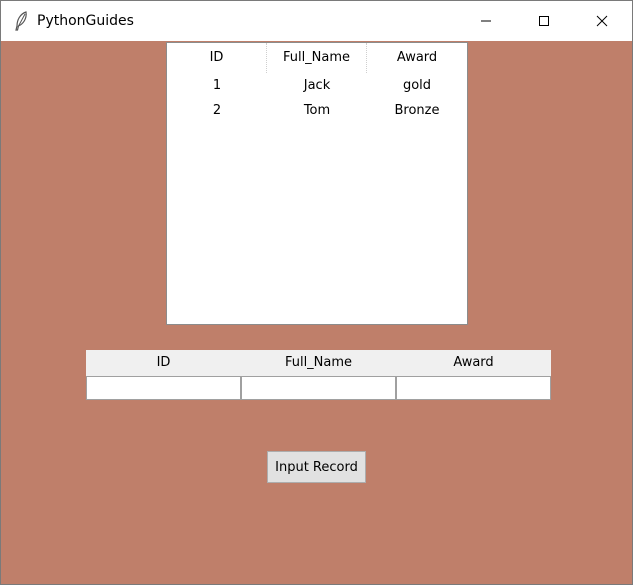  What do you see at coordinates (163, 388) in the screenshot?
I see `id-input` at bounding box center [163, 388].